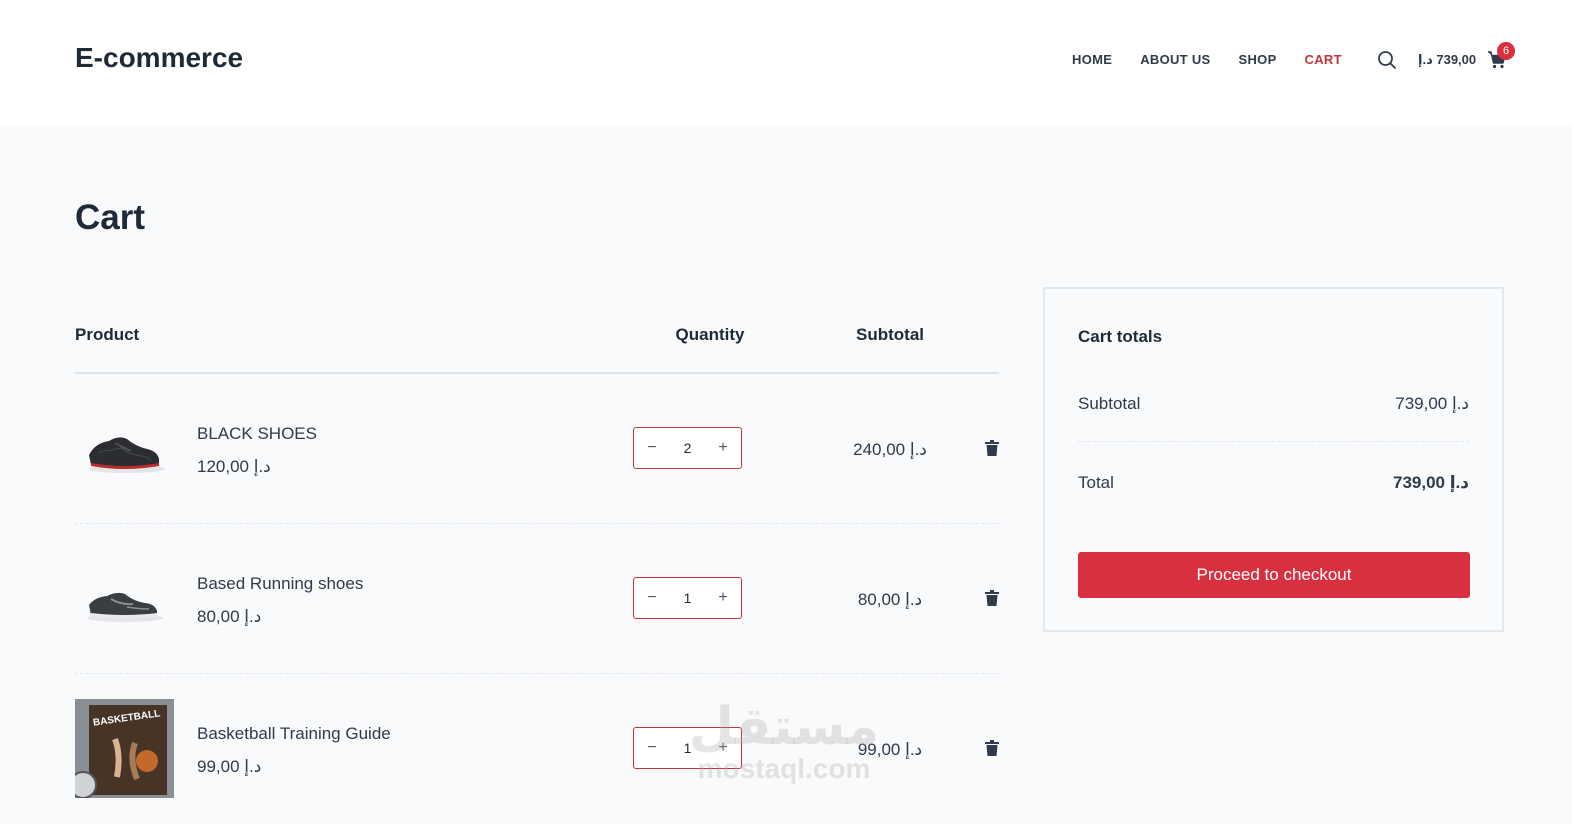 The width and height of the screenshot is (1572, 824). What do you see at coordinates (1323, 59) in the screenshot?
I see `nav-cart: CART` at bounding box center [1323, 59].